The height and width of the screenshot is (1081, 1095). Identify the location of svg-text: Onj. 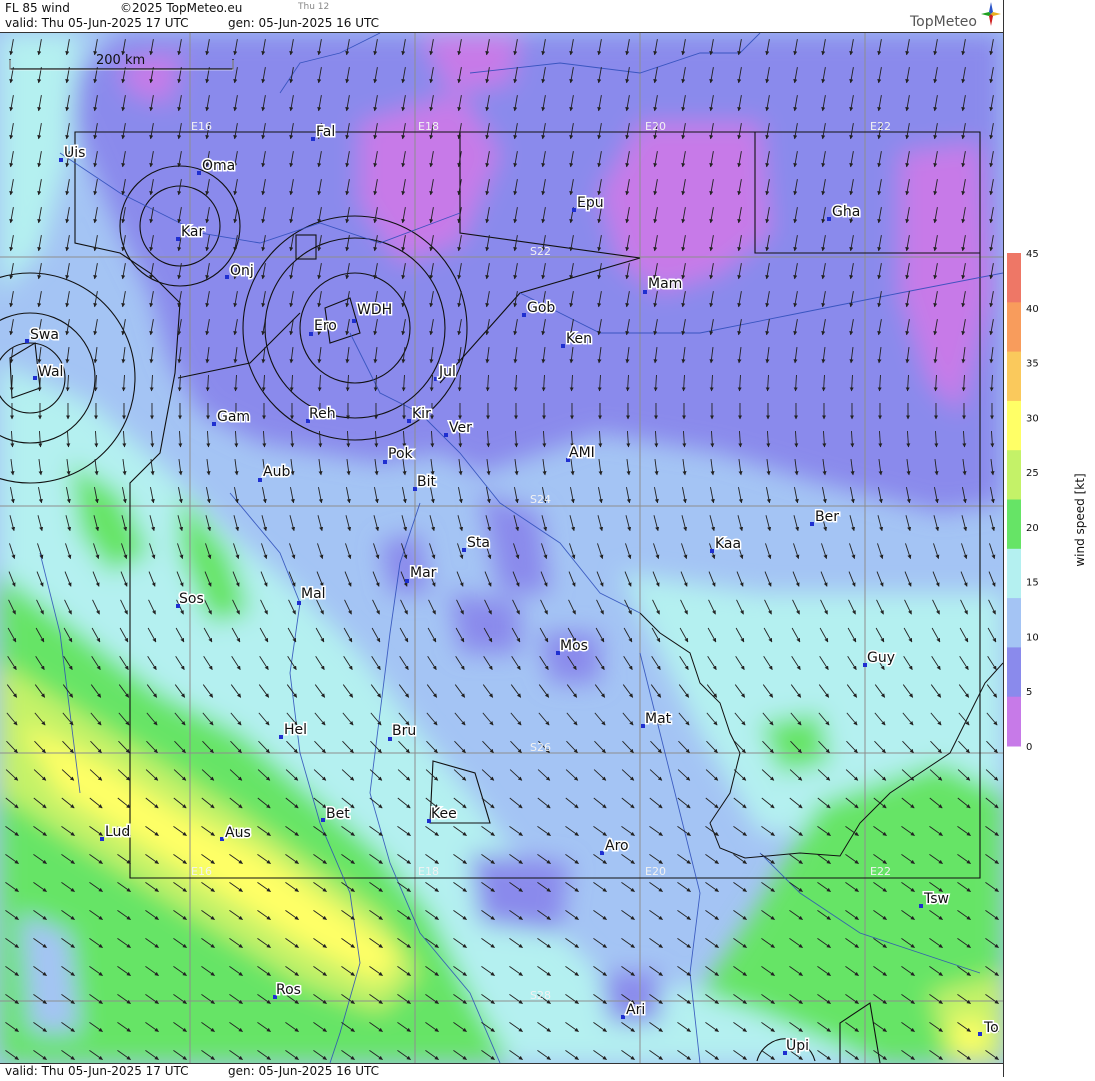
(242, 271).